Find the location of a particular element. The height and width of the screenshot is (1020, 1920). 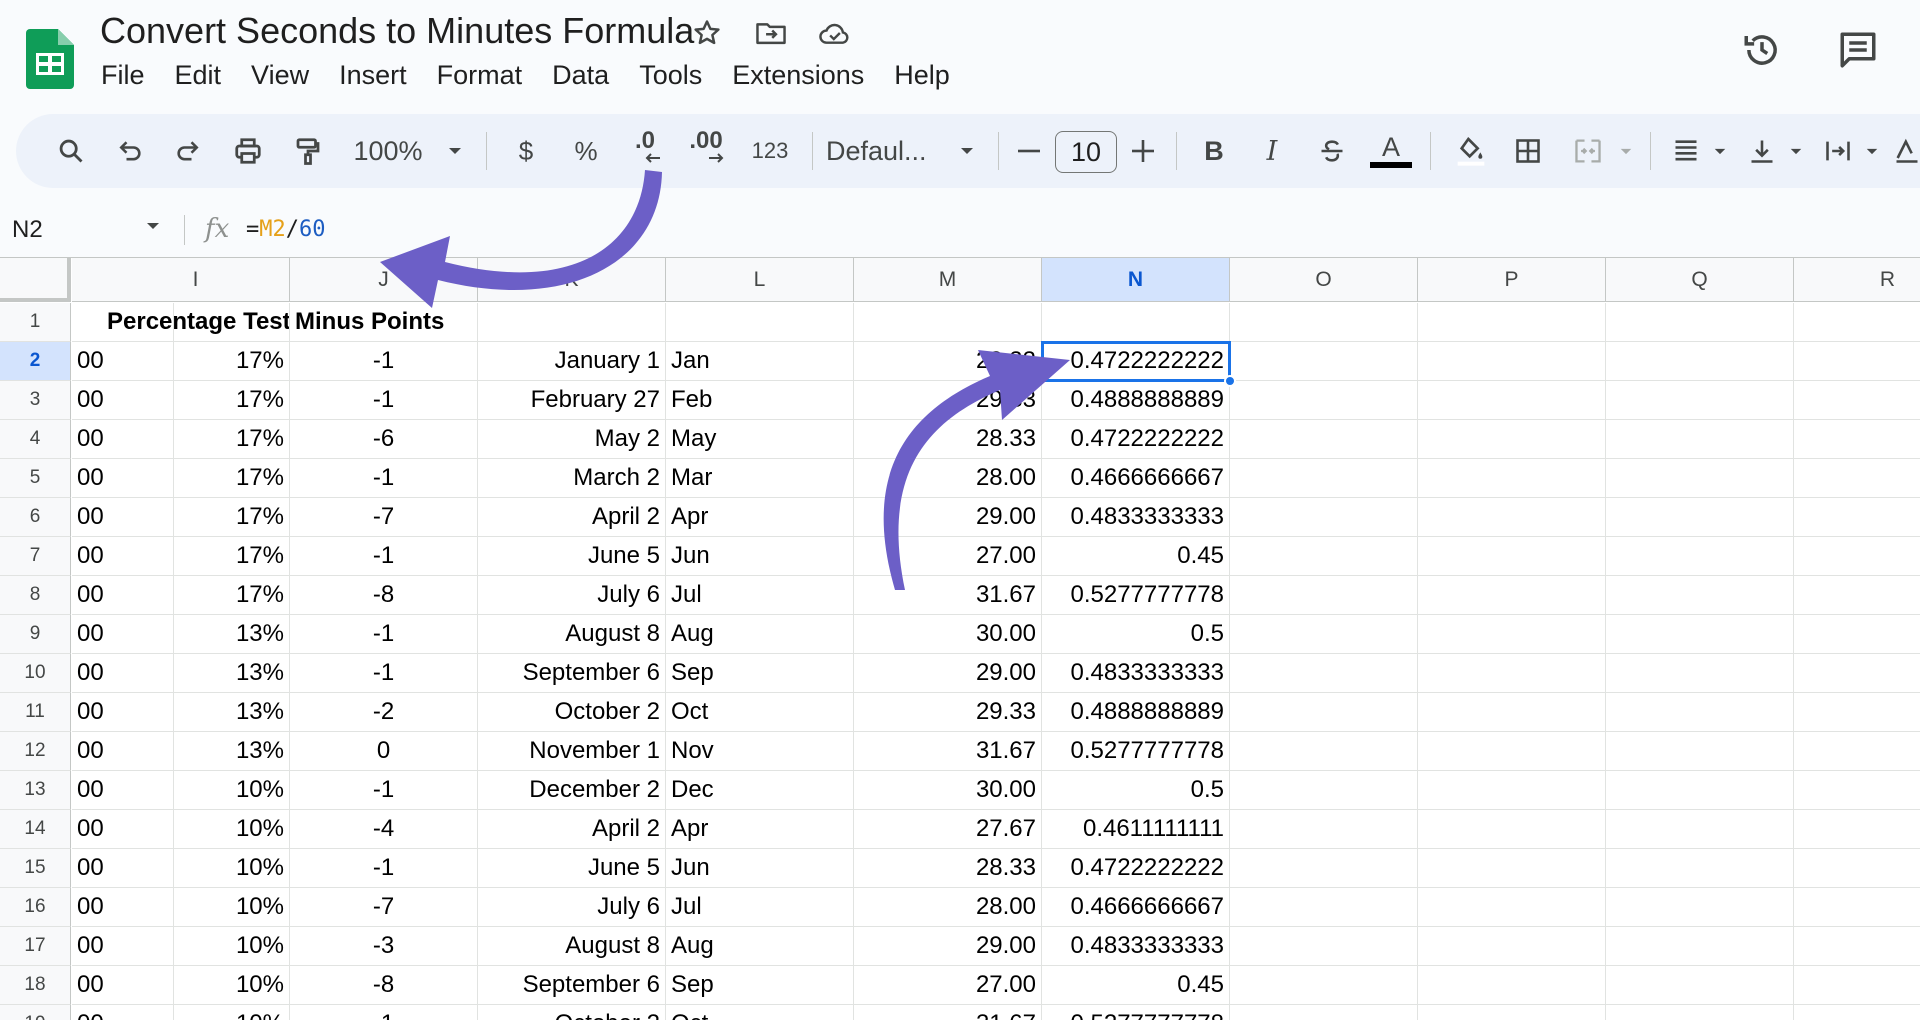

cell-J8: -8 is located at coordinates (384, 595).